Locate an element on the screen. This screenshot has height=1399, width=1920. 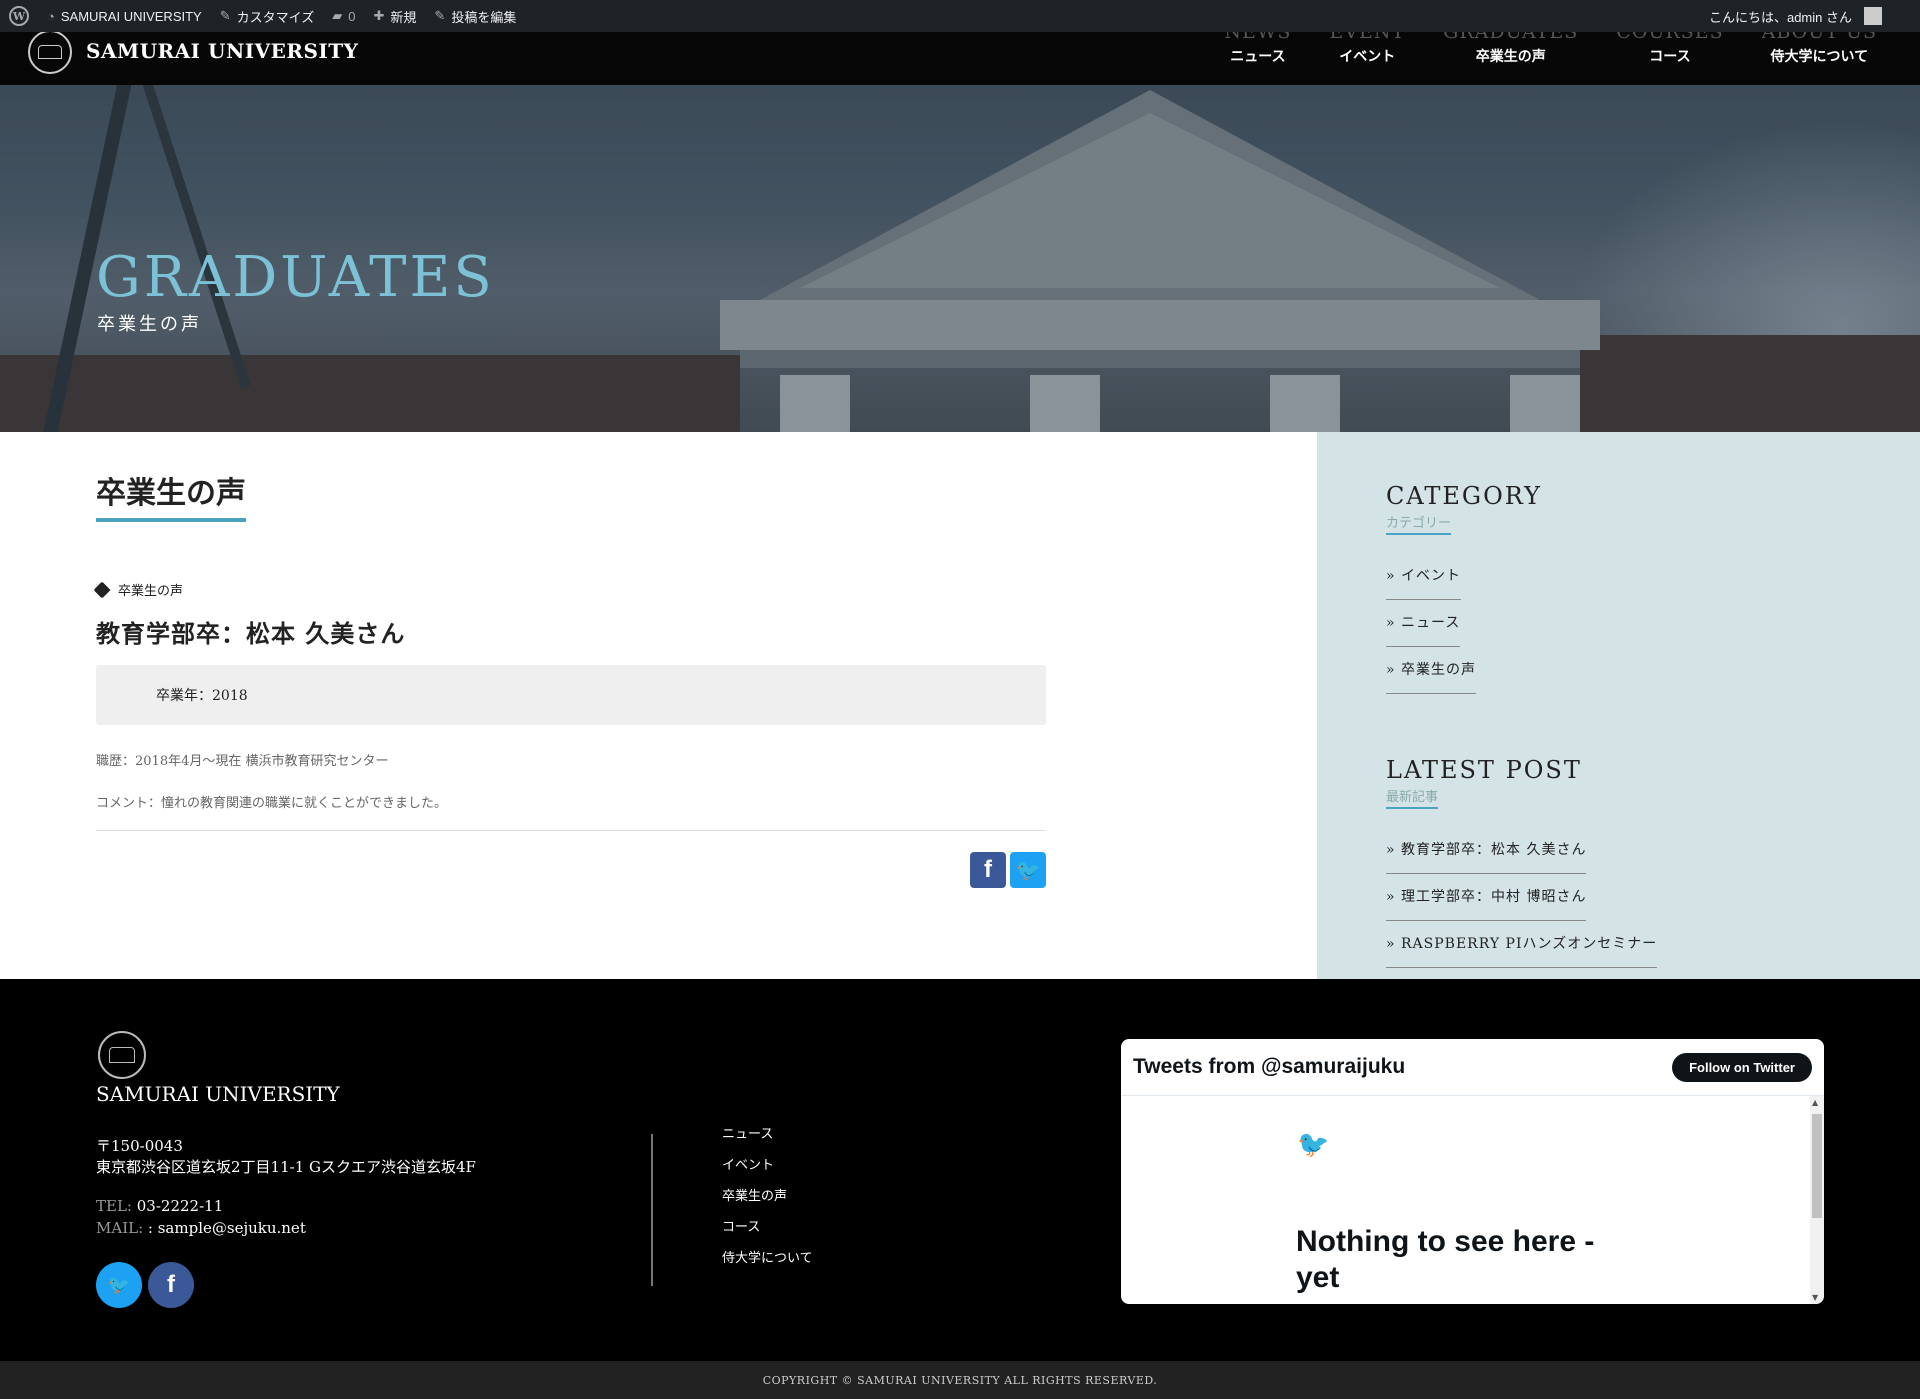
post-title: 教育学部卒：松本 久美さん is located at coordinates (251, 633).